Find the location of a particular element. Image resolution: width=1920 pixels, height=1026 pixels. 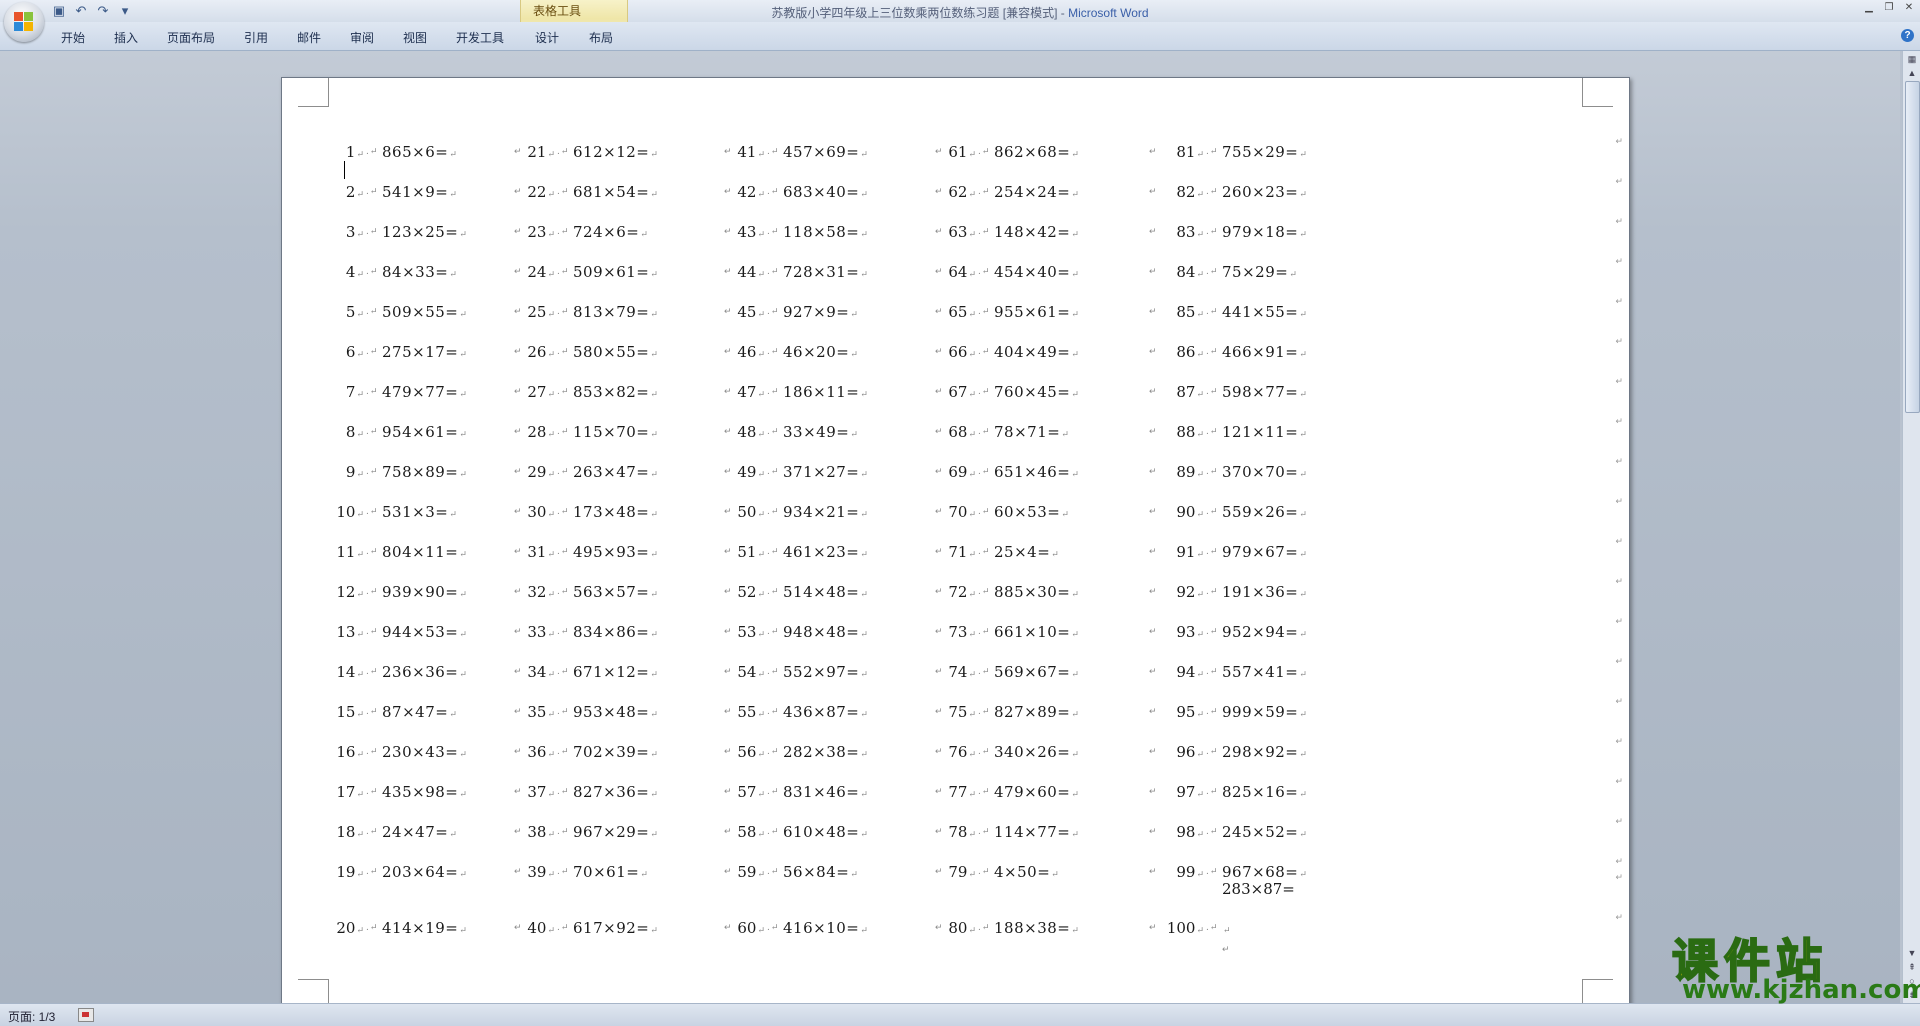

exercise-number: 88↵ is located at coordinates (1190, 432).